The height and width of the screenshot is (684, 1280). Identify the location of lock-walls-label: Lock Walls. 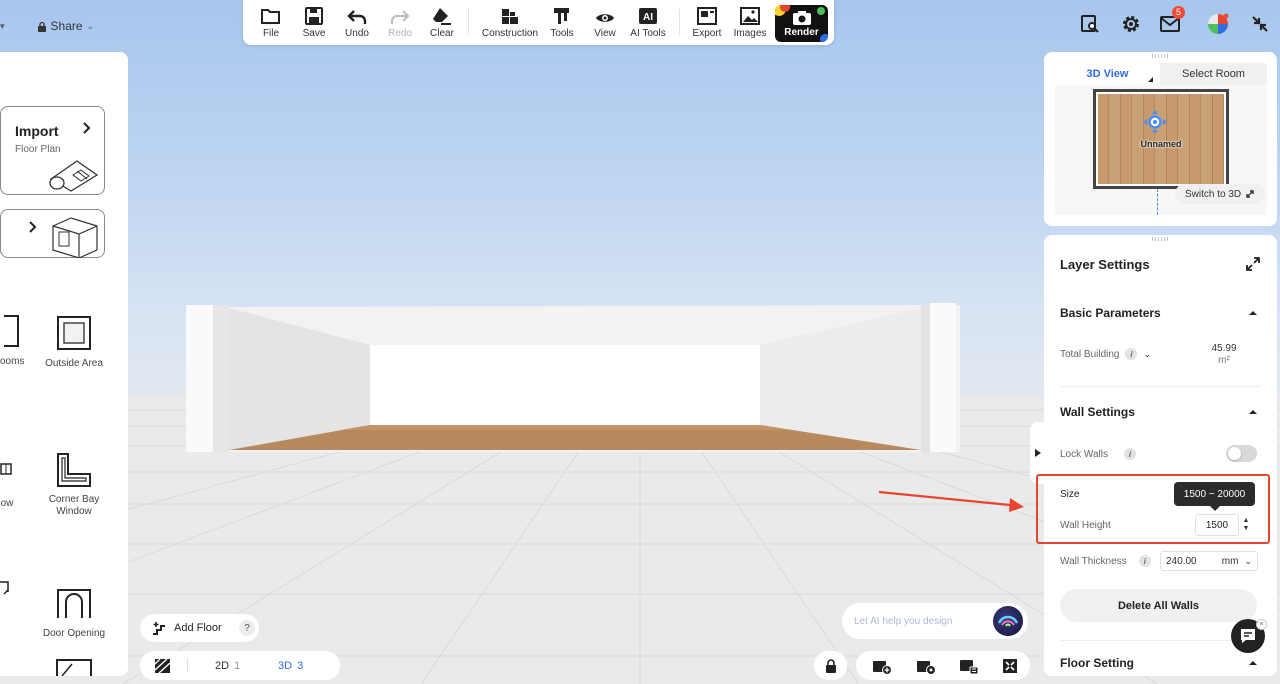
(1084, 454).